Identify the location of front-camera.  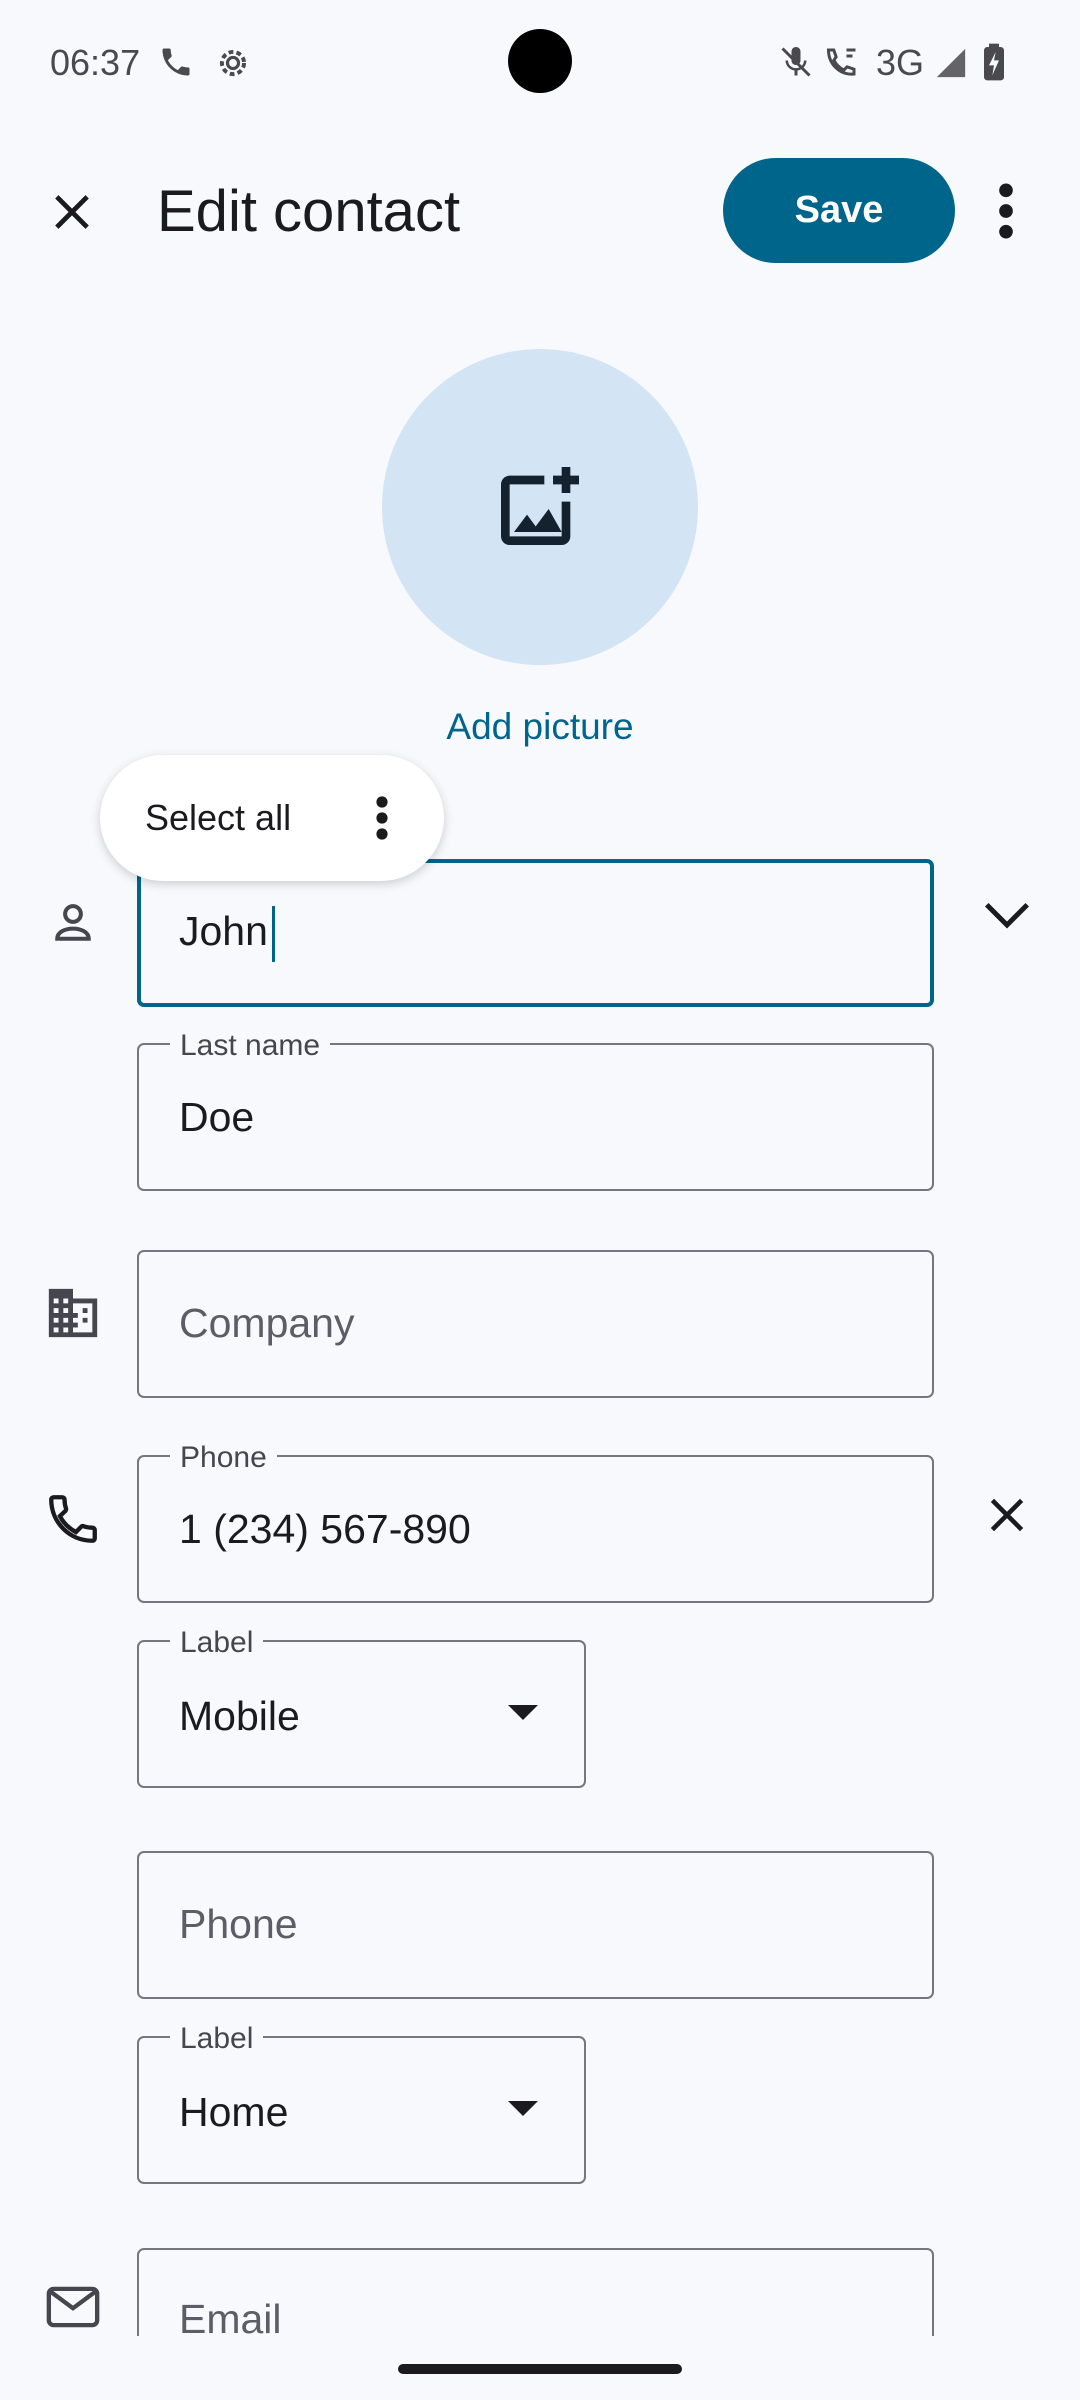
(540, 61).